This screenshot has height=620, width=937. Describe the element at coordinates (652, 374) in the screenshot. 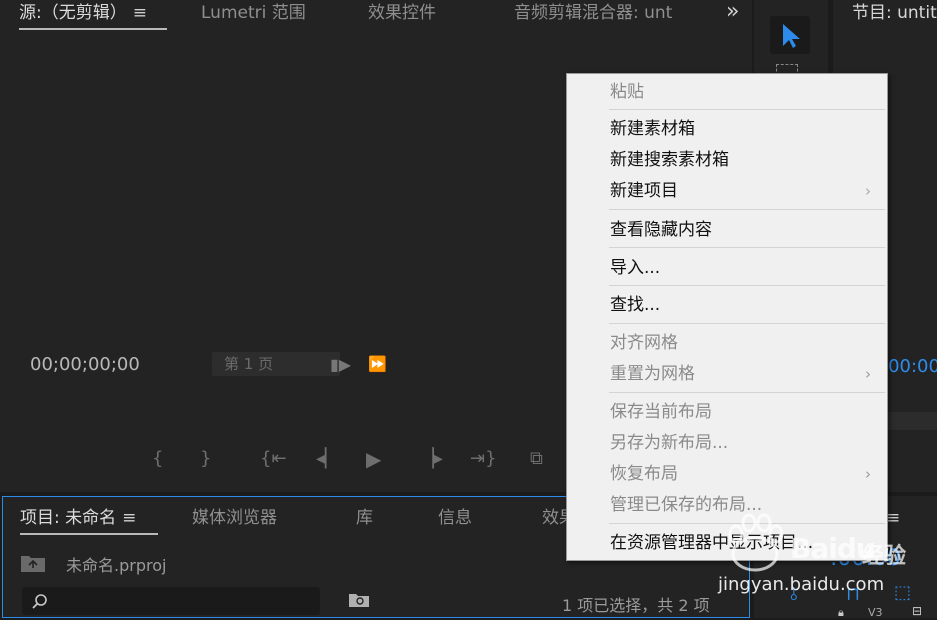

I see `menu-item-reset-to-grid: 重置为网格` at that location.